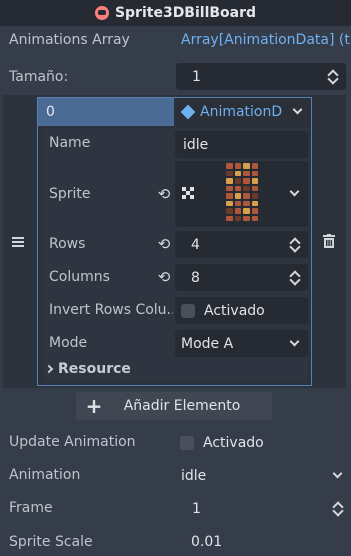 This screenshot has width=351, height=556. I want to click on sprite-label: Sprite, so click(70, 194).